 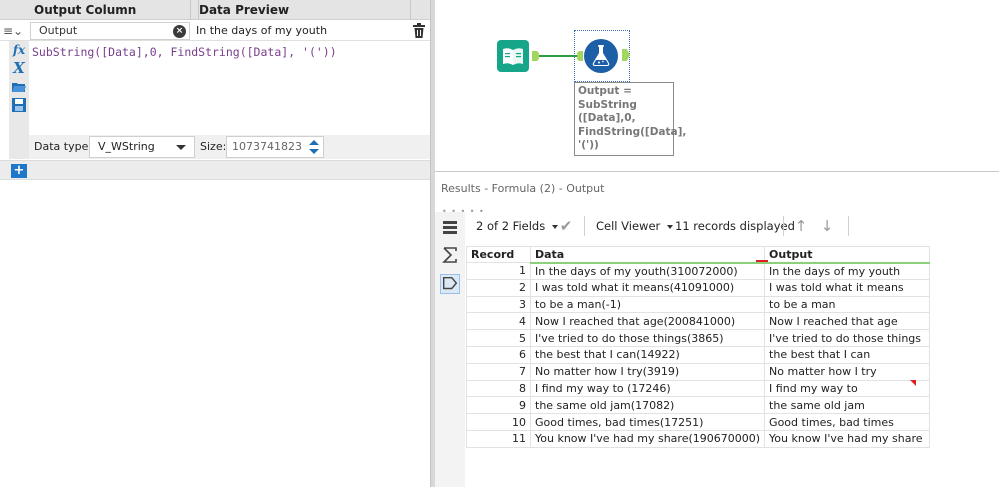 What do you see at coordinates (498, 321) in the screenshot?
I see `record-cell: 4` at bounding box center [498, 321].